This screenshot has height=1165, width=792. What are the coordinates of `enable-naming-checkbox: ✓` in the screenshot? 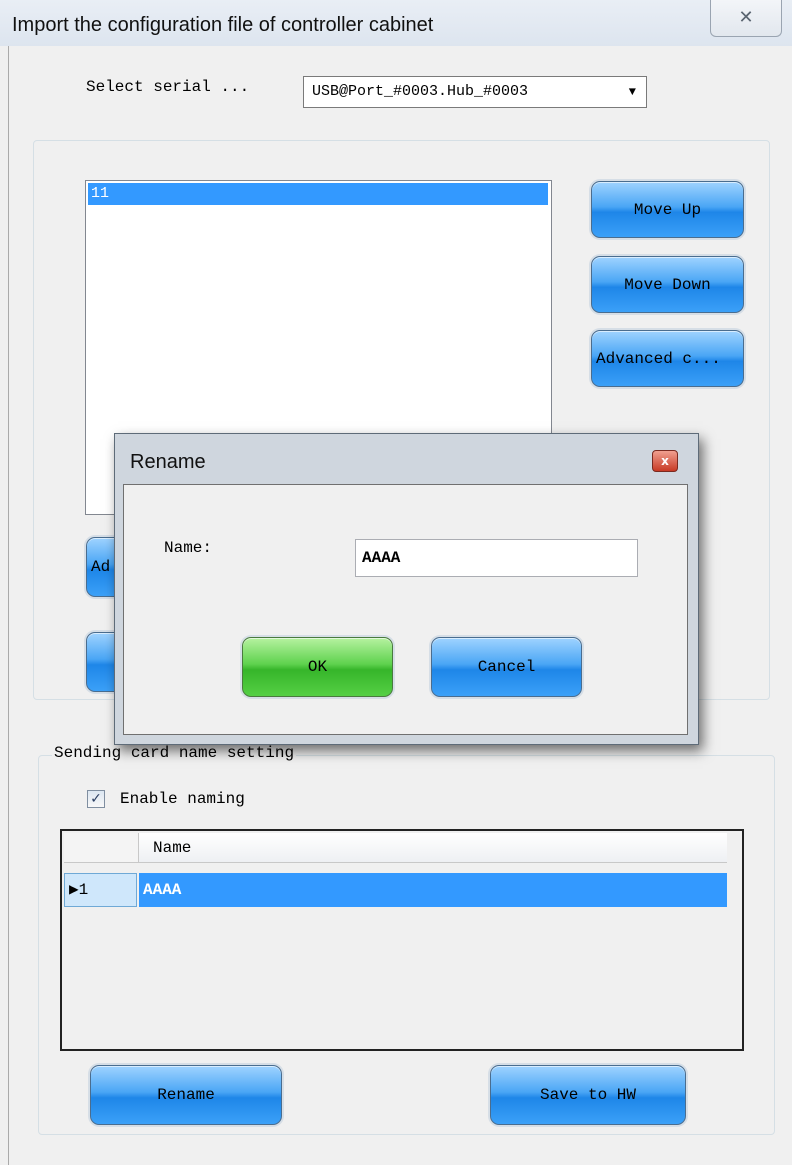 It's located at (96, 799).